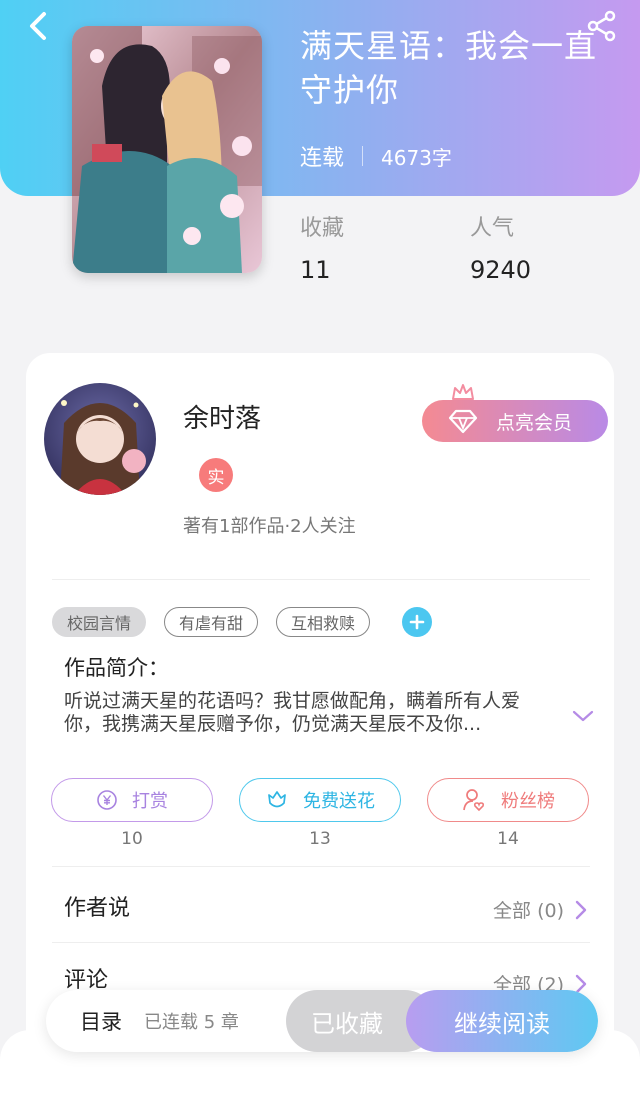  Describe the element at coordinates (222, 416) in the screenshot. I see `author-name: 余时落` at that location.